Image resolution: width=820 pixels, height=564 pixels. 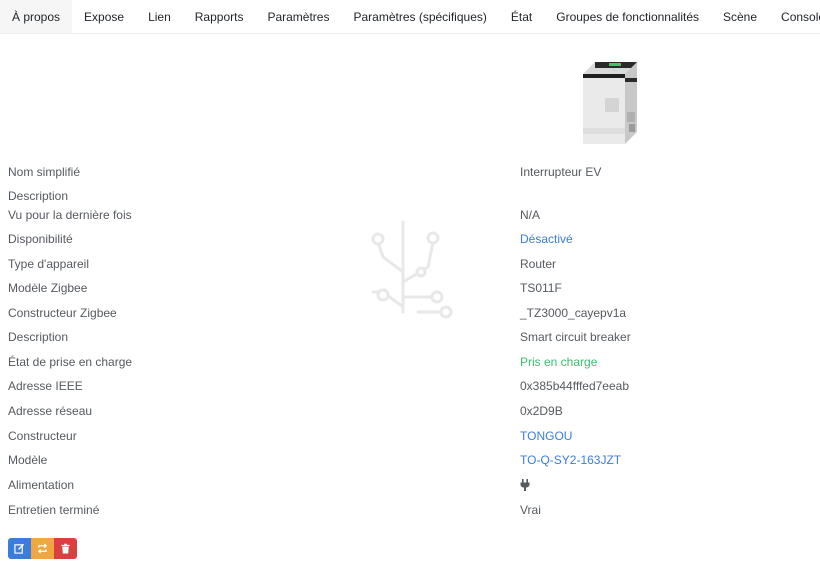 I want to click on info-row-description: Description, so click(x=410, y=196).